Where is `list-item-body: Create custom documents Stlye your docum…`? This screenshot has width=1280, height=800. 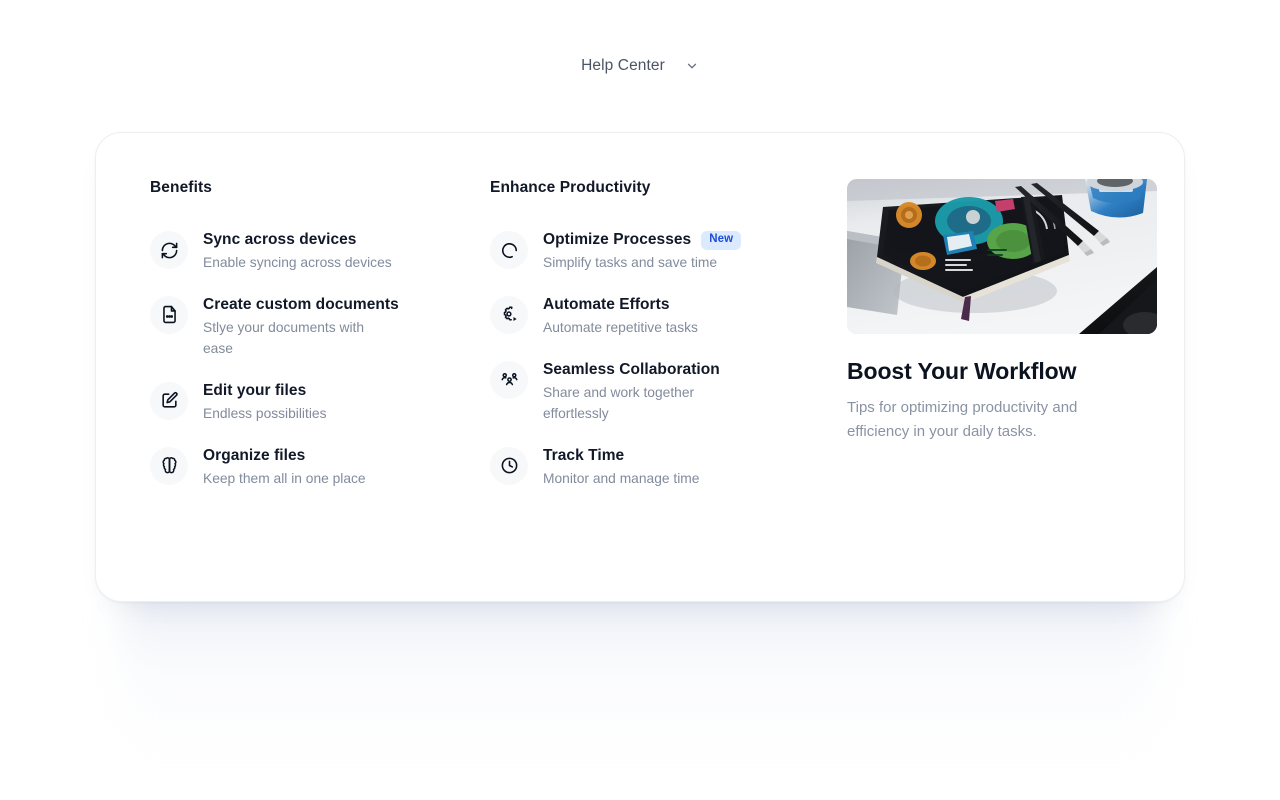 list-item-body: Create custom documents Stlye your docum… is located at coordinates (301, 327).